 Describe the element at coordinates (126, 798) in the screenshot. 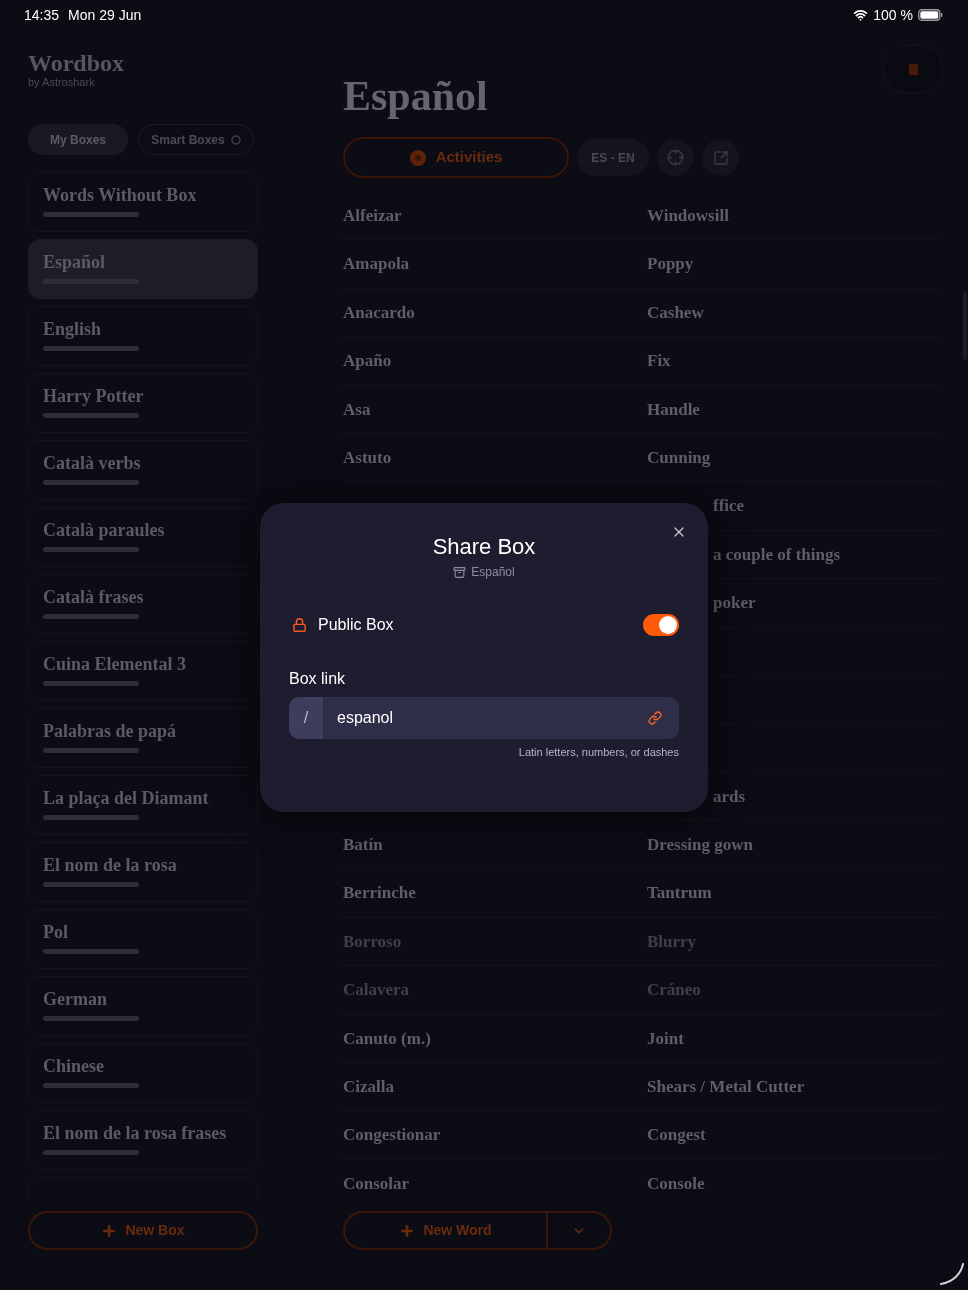

I see `box-title: La plaça del Diamant` at that location.